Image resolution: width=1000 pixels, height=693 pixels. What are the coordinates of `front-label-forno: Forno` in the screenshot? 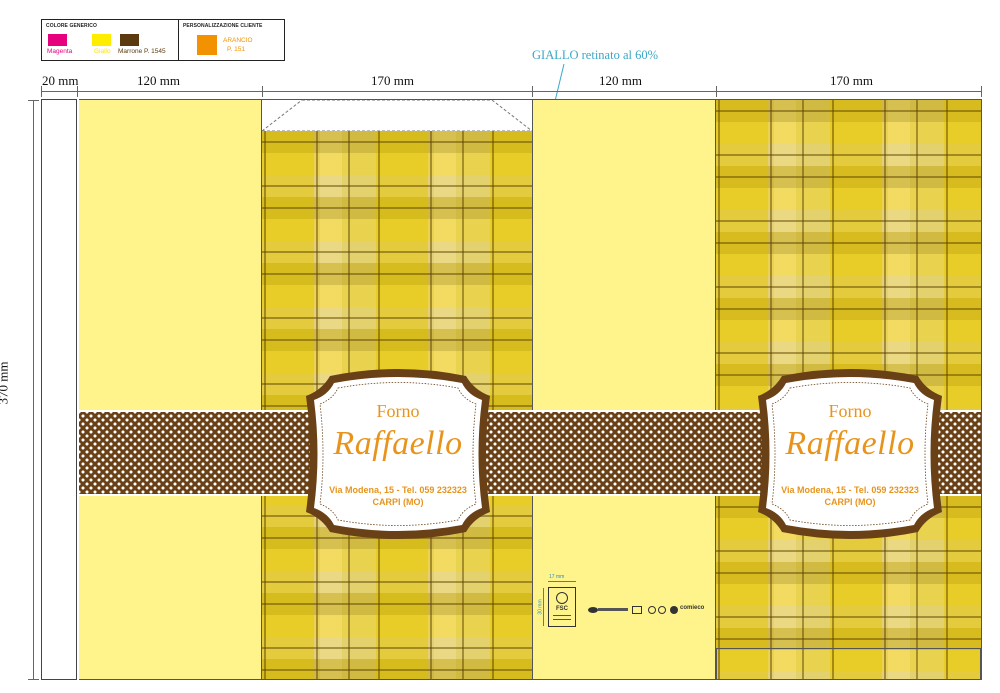 It's located at (398, 411).